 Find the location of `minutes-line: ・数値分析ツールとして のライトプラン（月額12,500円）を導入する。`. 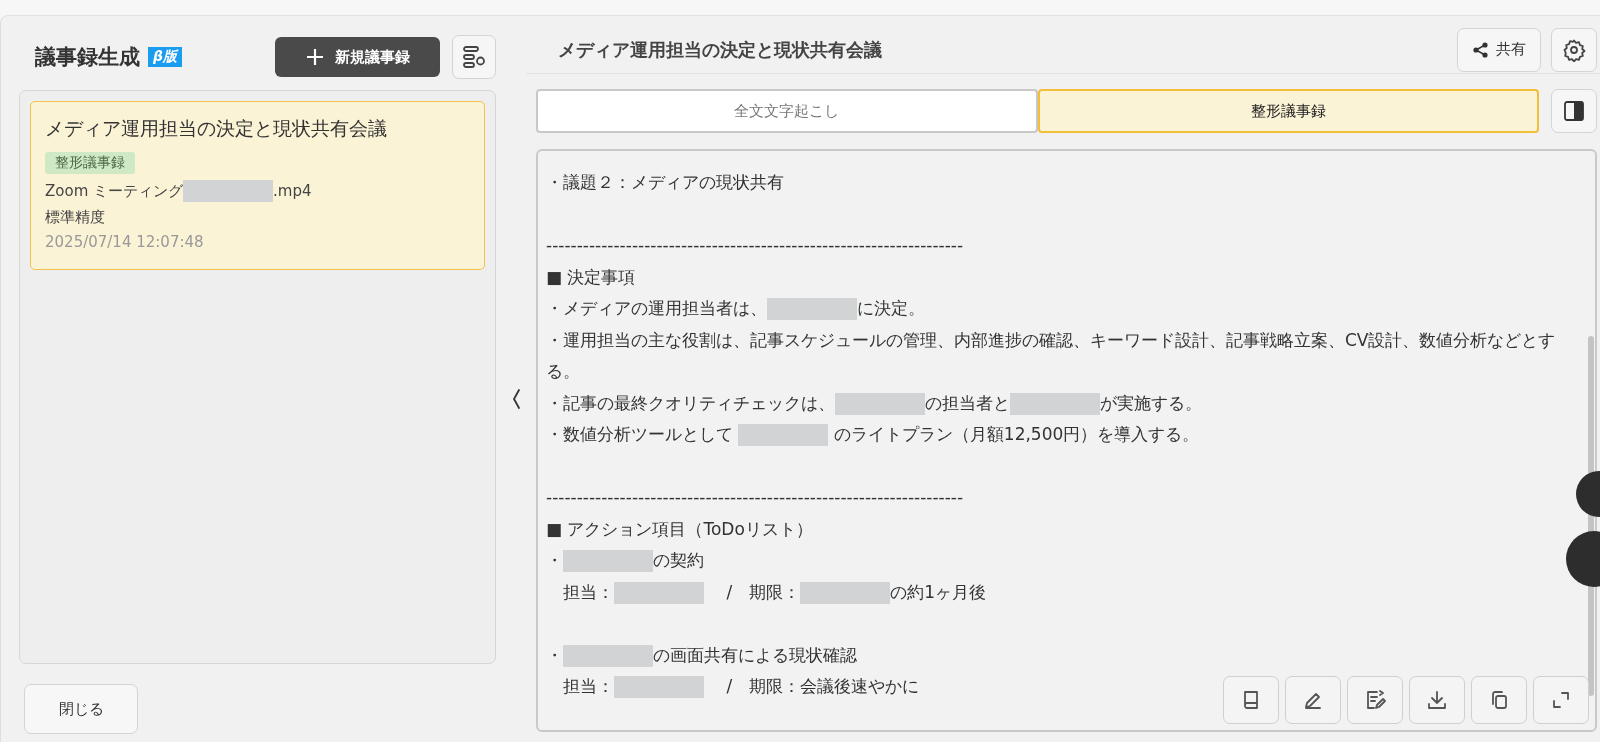

minutes-line: ・数値分析ツールとして のライトプラン（月額12,500円）を導入する。 is located at coordinates (873, 435).